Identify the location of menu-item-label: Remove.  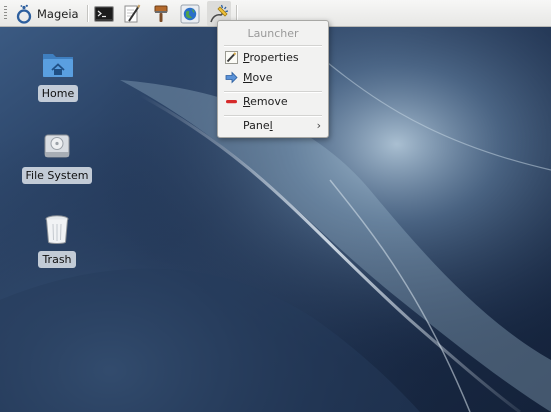
(265, 101).